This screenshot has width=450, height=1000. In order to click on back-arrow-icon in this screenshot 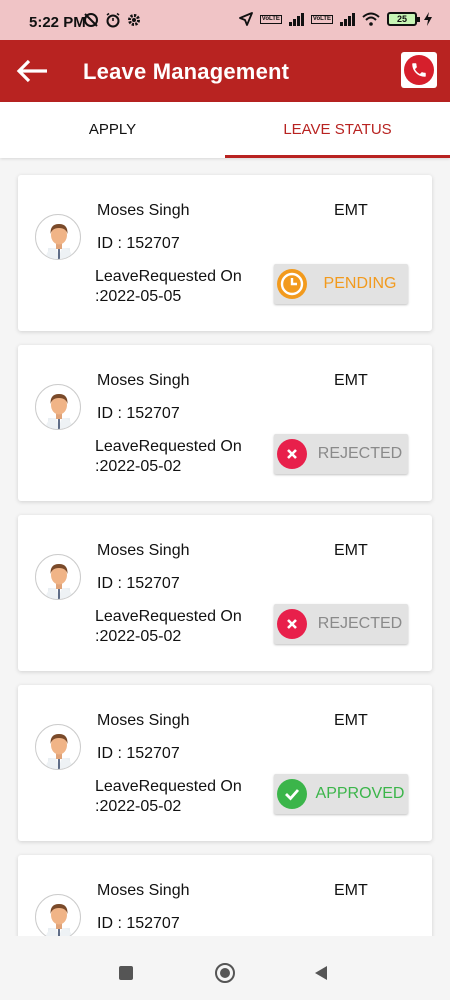, I will do `click(31, 71)`.